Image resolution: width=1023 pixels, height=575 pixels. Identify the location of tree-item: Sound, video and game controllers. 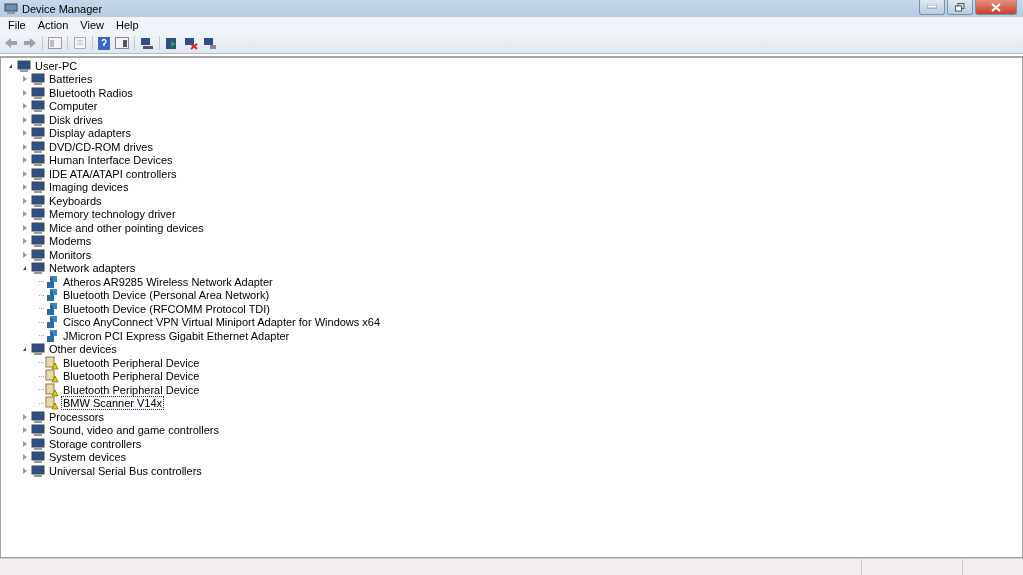
(134, 430).